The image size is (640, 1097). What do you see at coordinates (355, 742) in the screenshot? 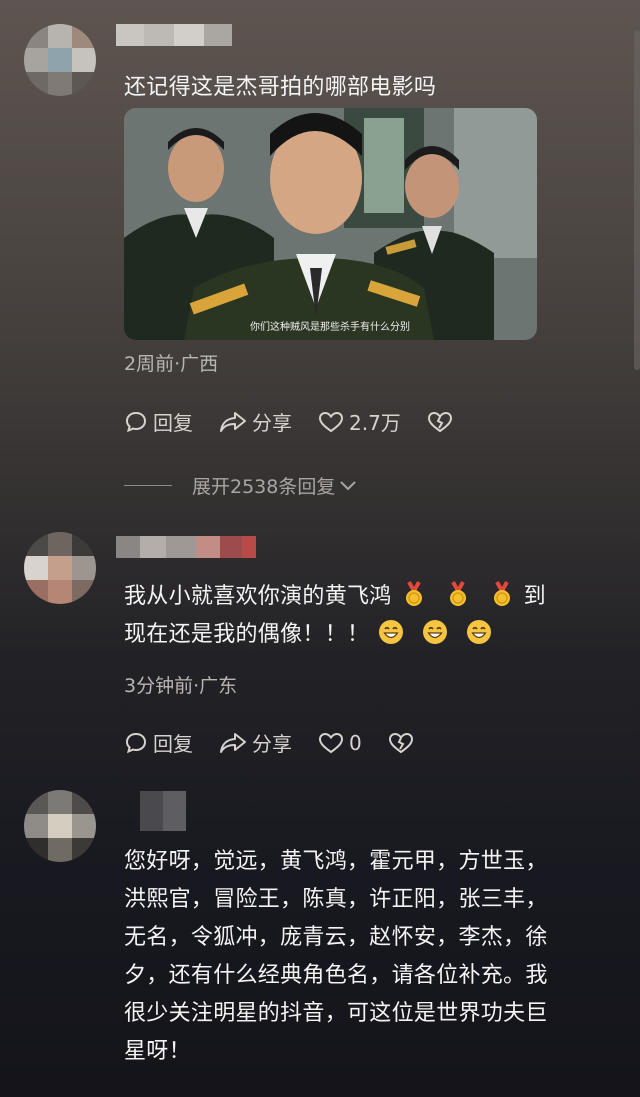
I see `like-count: 0` at bounding box center [355, 742].